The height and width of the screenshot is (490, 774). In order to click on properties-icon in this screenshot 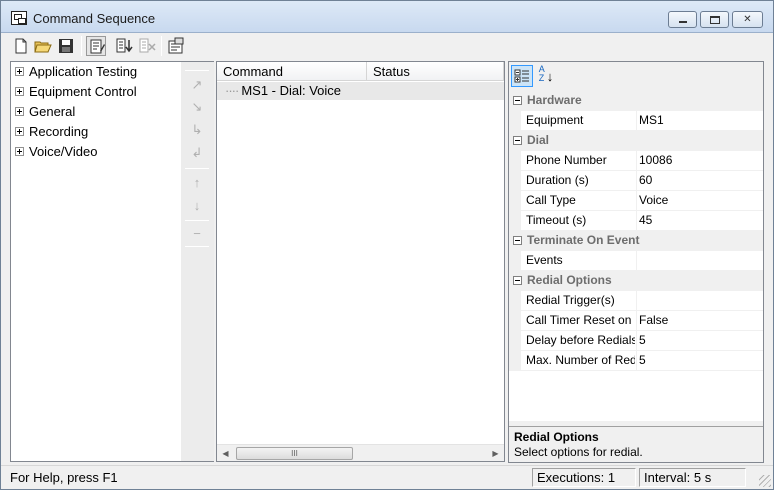, I will do `click(176, 45)`.